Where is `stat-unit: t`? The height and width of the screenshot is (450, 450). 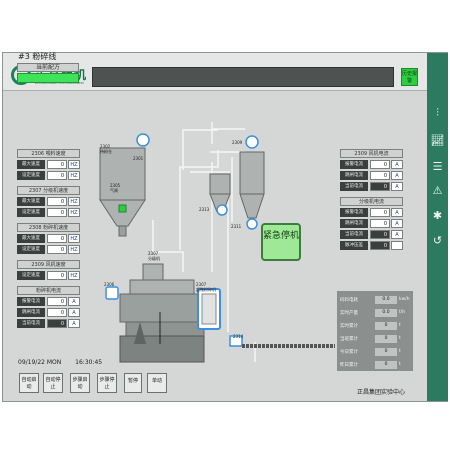
stat-unit: t is located at coordinates (400, 351).